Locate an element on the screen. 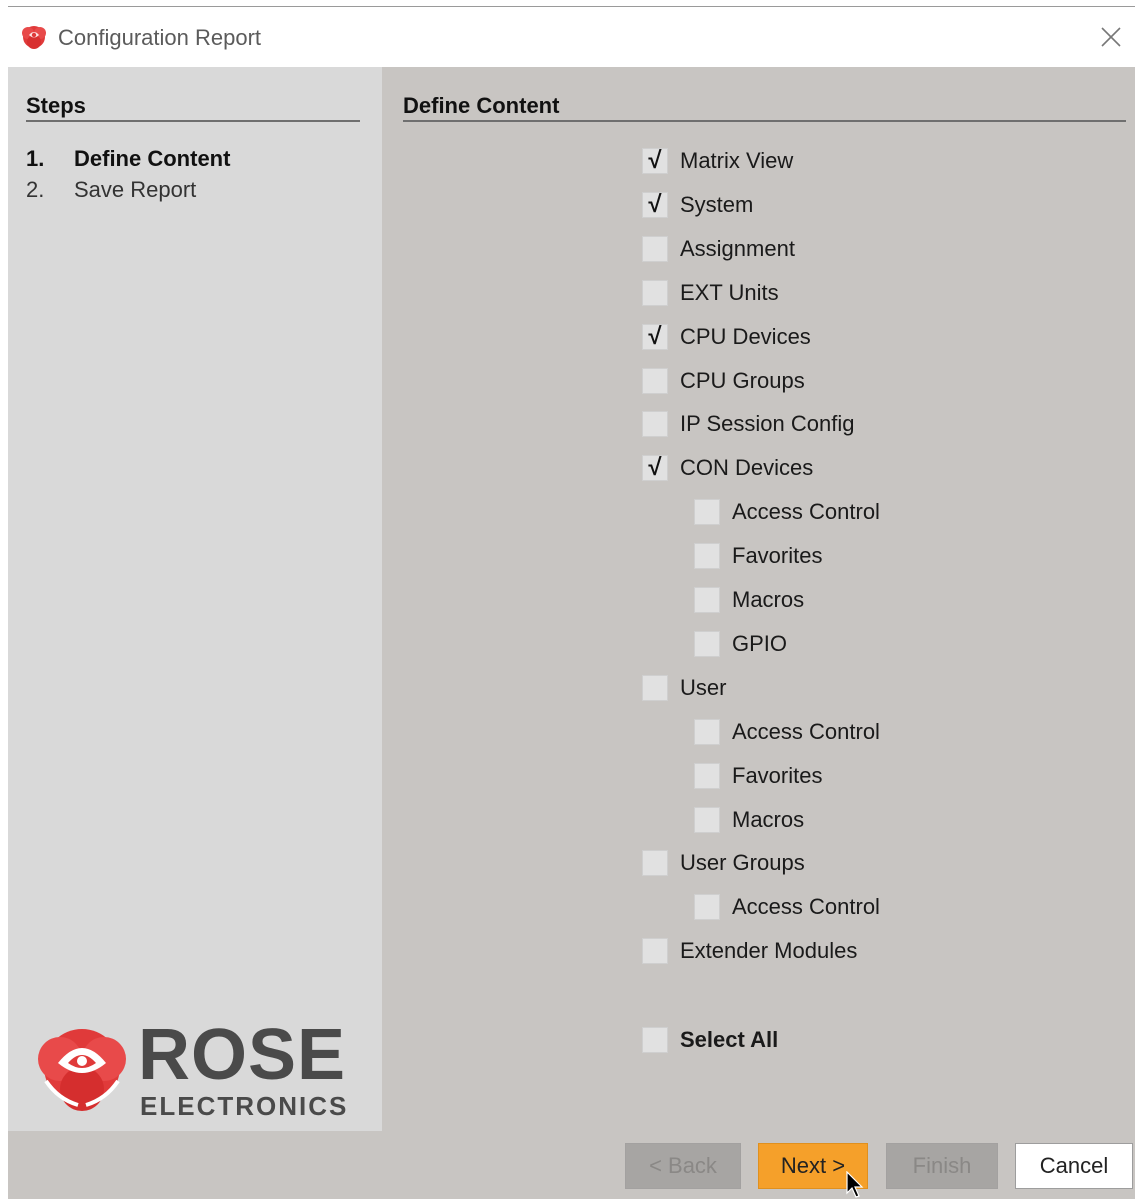 The image size is (1135, 1199). rose-icon is located at coordinates (34, 37).